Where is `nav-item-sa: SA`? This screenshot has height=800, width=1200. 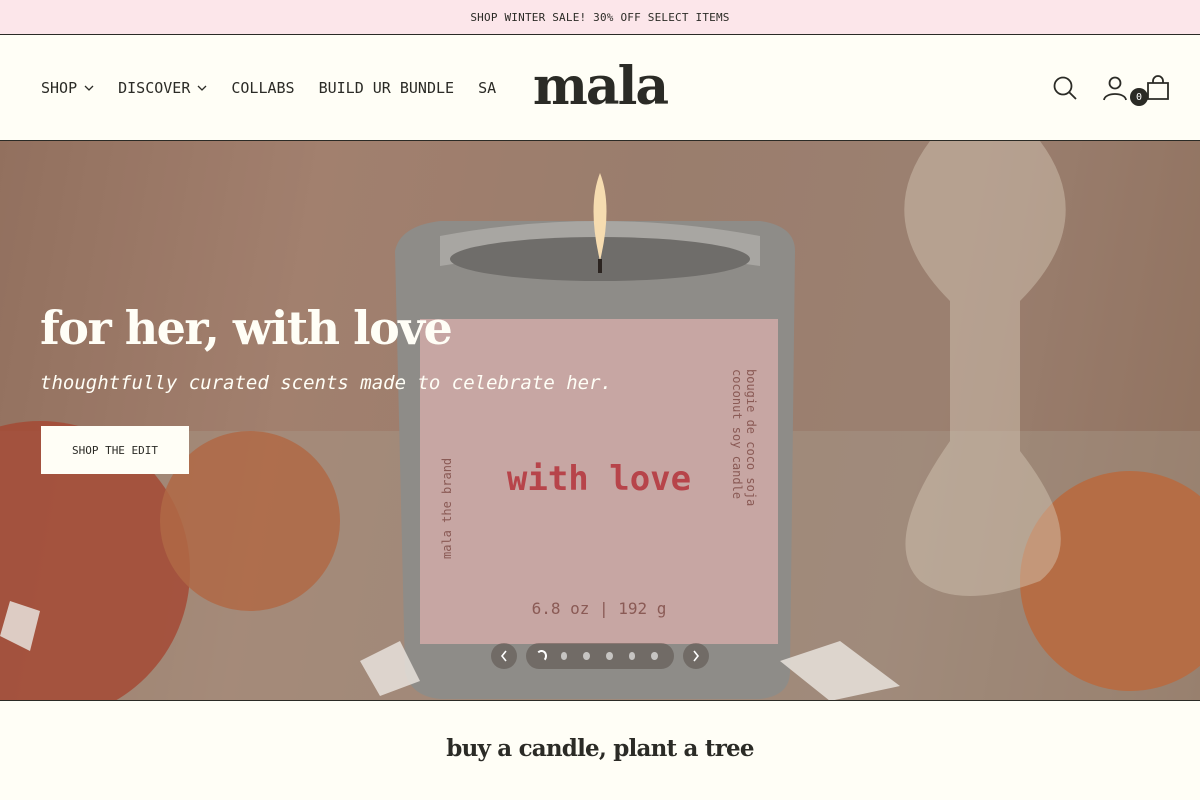 nav-item-sa: SA is located at coordinates (487, 88).